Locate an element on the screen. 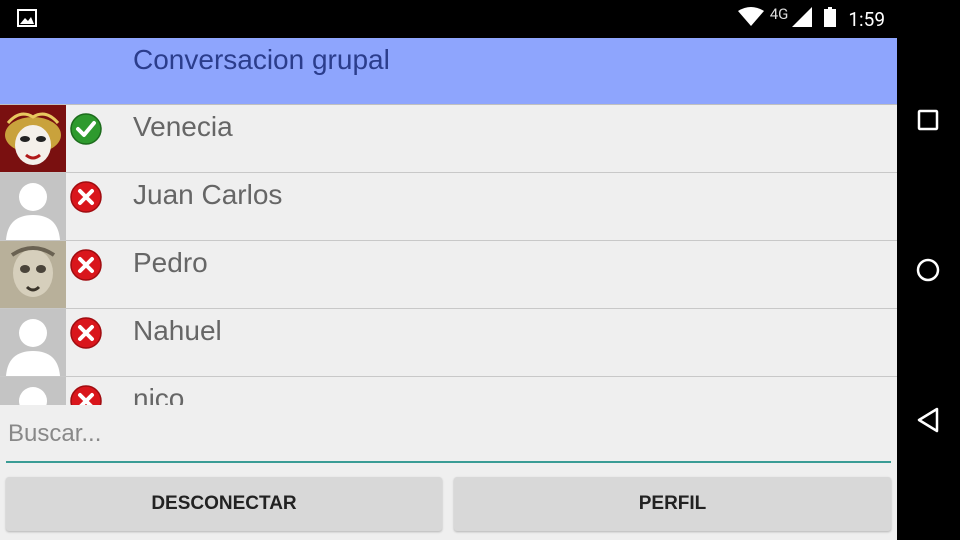 The image size is (960, 540). online-check-icon is located at coordinates (86, 129).